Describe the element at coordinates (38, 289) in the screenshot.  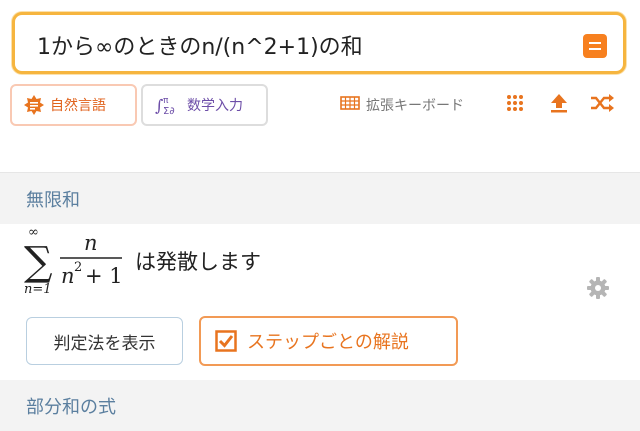
I see `sum-lower-limit: n=1` at that location.